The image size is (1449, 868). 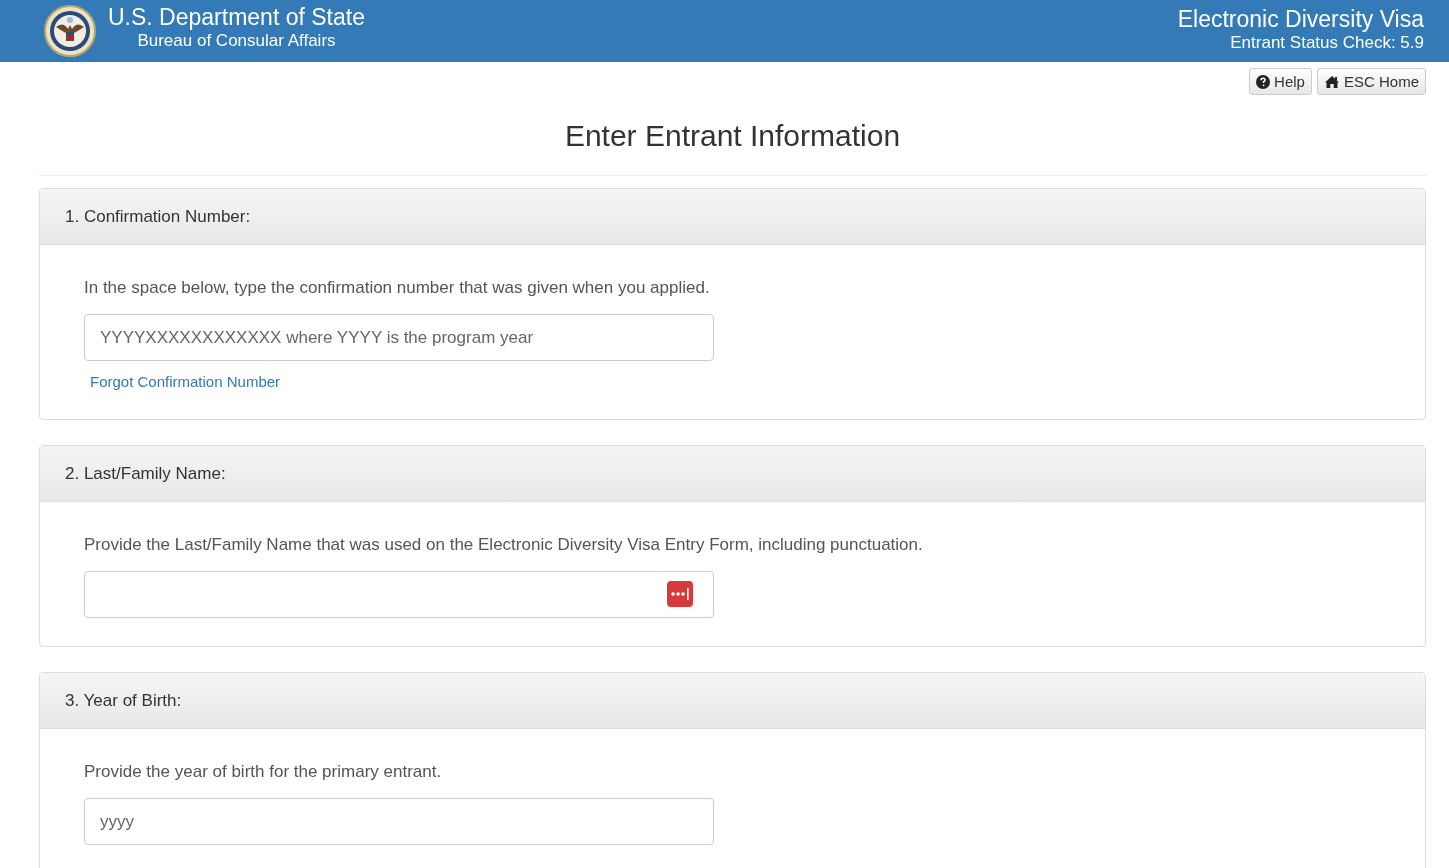 I want to click on password-manager-icon, so click(x=680, y=594).